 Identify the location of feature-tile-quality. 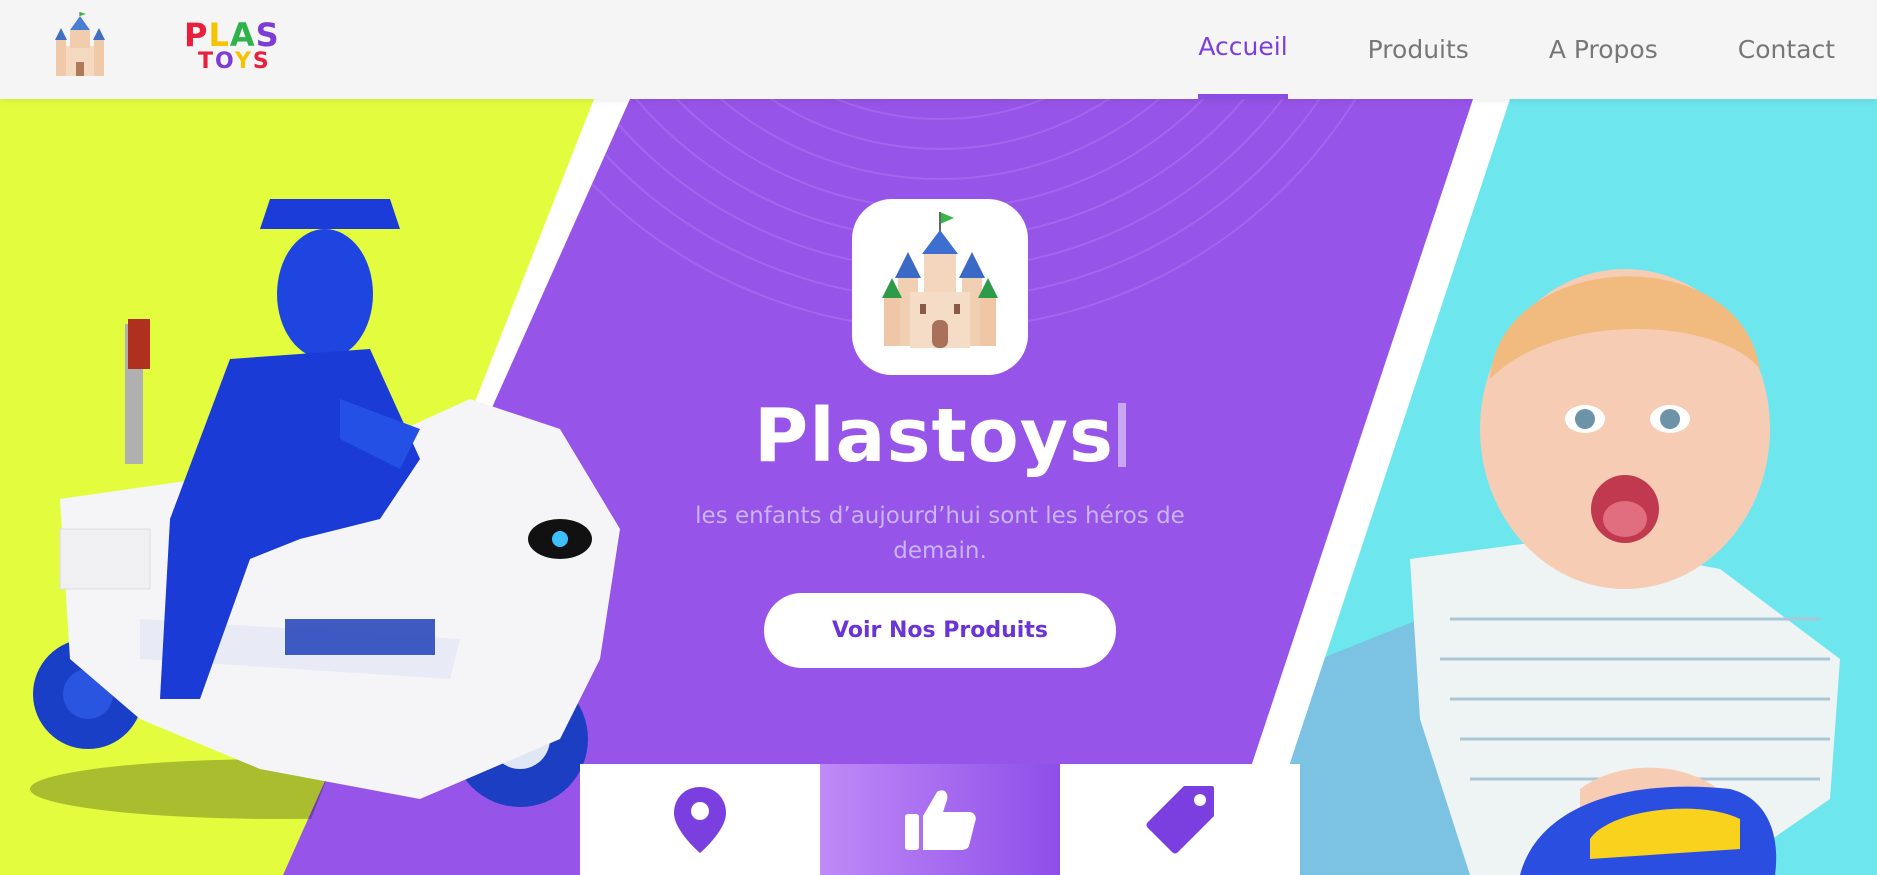
(940, 819).